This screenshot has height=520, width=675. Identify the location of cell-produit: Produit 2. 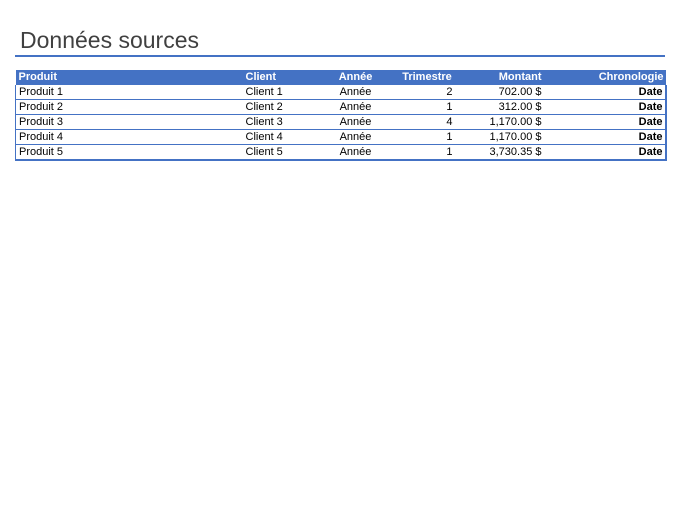
(127, 107).